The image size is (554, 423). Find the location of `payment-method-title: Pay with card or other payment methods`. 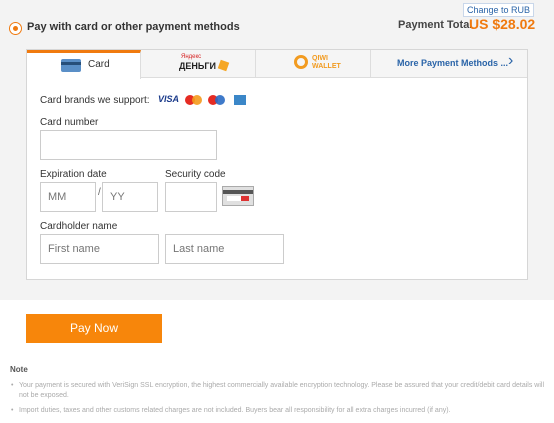

payment-method-title: Pay with card or other payment methods is located at coordinates (133, 27).